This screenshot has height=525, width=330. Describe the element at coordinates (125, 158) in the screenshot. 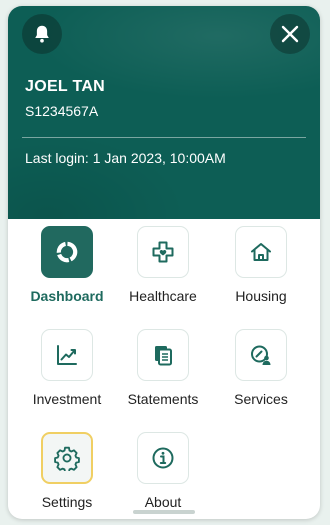

I see `last-login: Last login: 1 Jan 2023, 10:00AM` at that location.